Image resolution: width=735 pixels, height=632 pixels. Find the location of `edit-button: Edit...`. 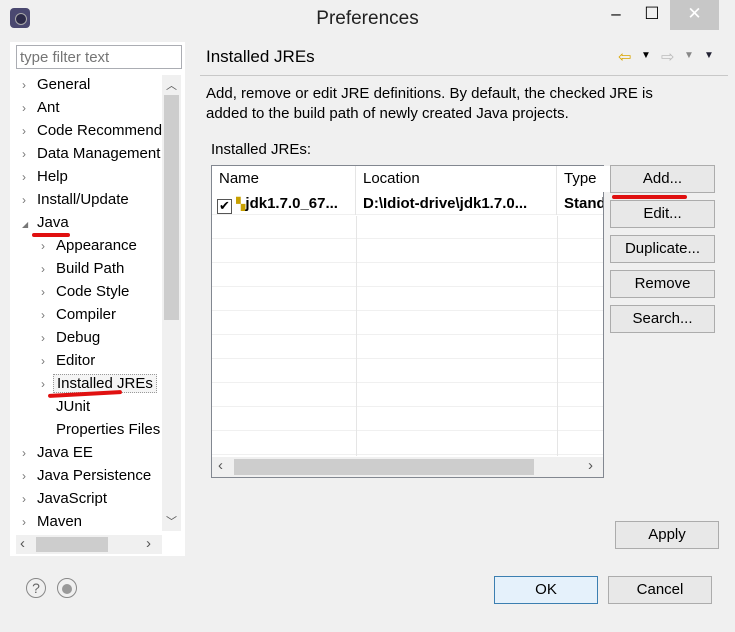

edit-button: Edit... is located at coordinates (662, 214).